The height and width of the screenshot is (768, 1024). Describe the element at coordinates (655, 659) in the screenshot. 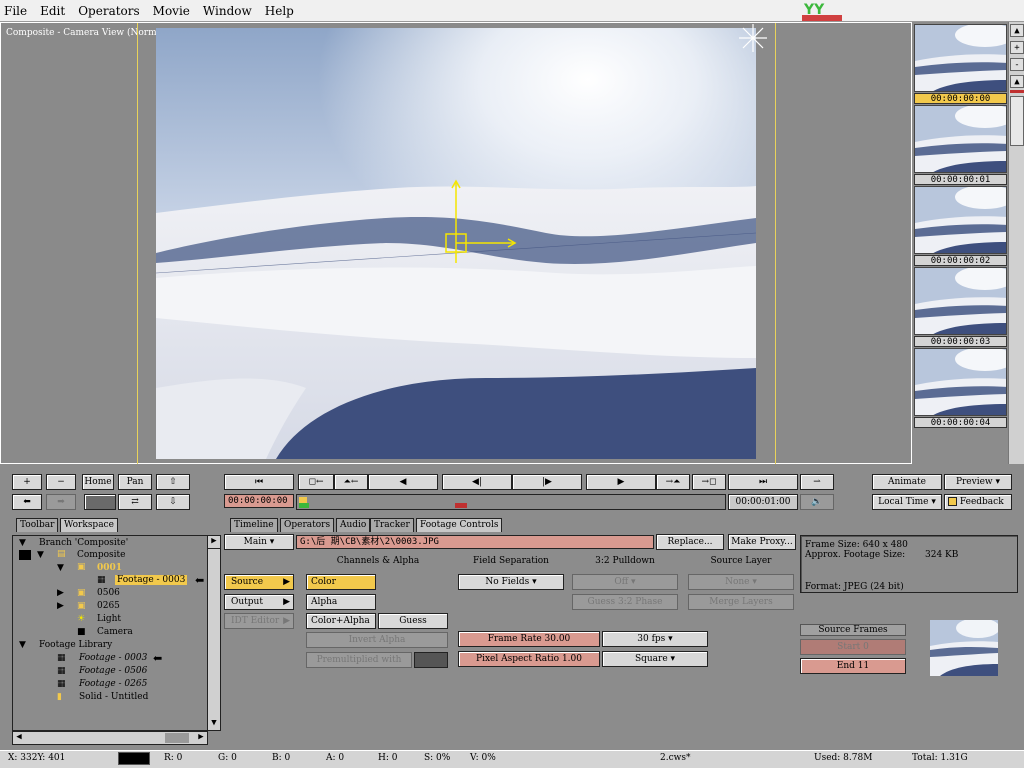

I see `pixel-aspect-dropdown: Square ▾` at that location.